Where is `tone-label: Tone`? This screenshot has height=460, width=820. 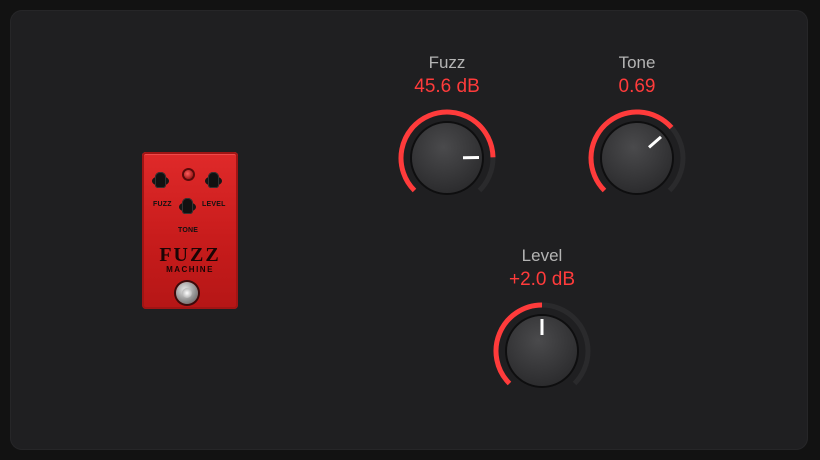
tone-label: Tone is located at coordinates (637, 62).